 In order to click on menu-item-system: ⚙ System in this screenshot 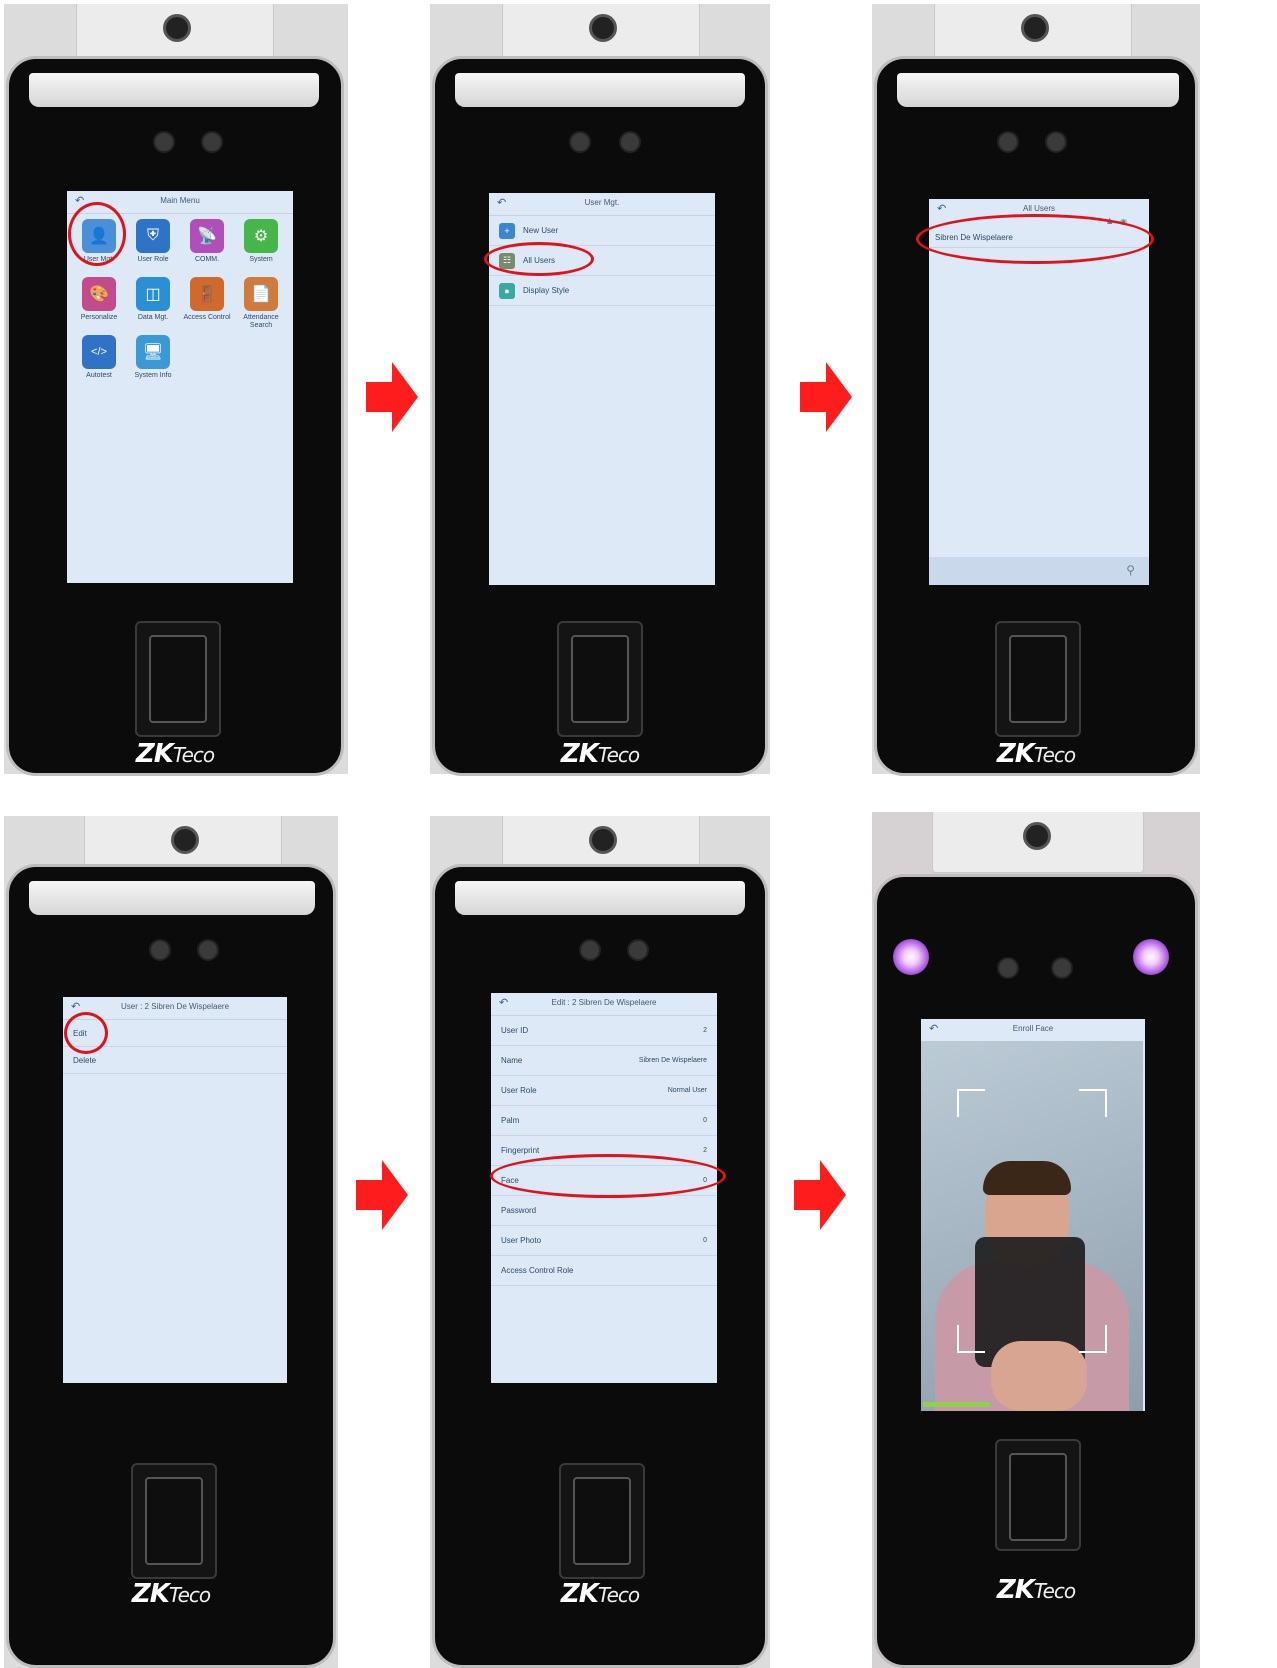, I will do `click(261, 247)`.